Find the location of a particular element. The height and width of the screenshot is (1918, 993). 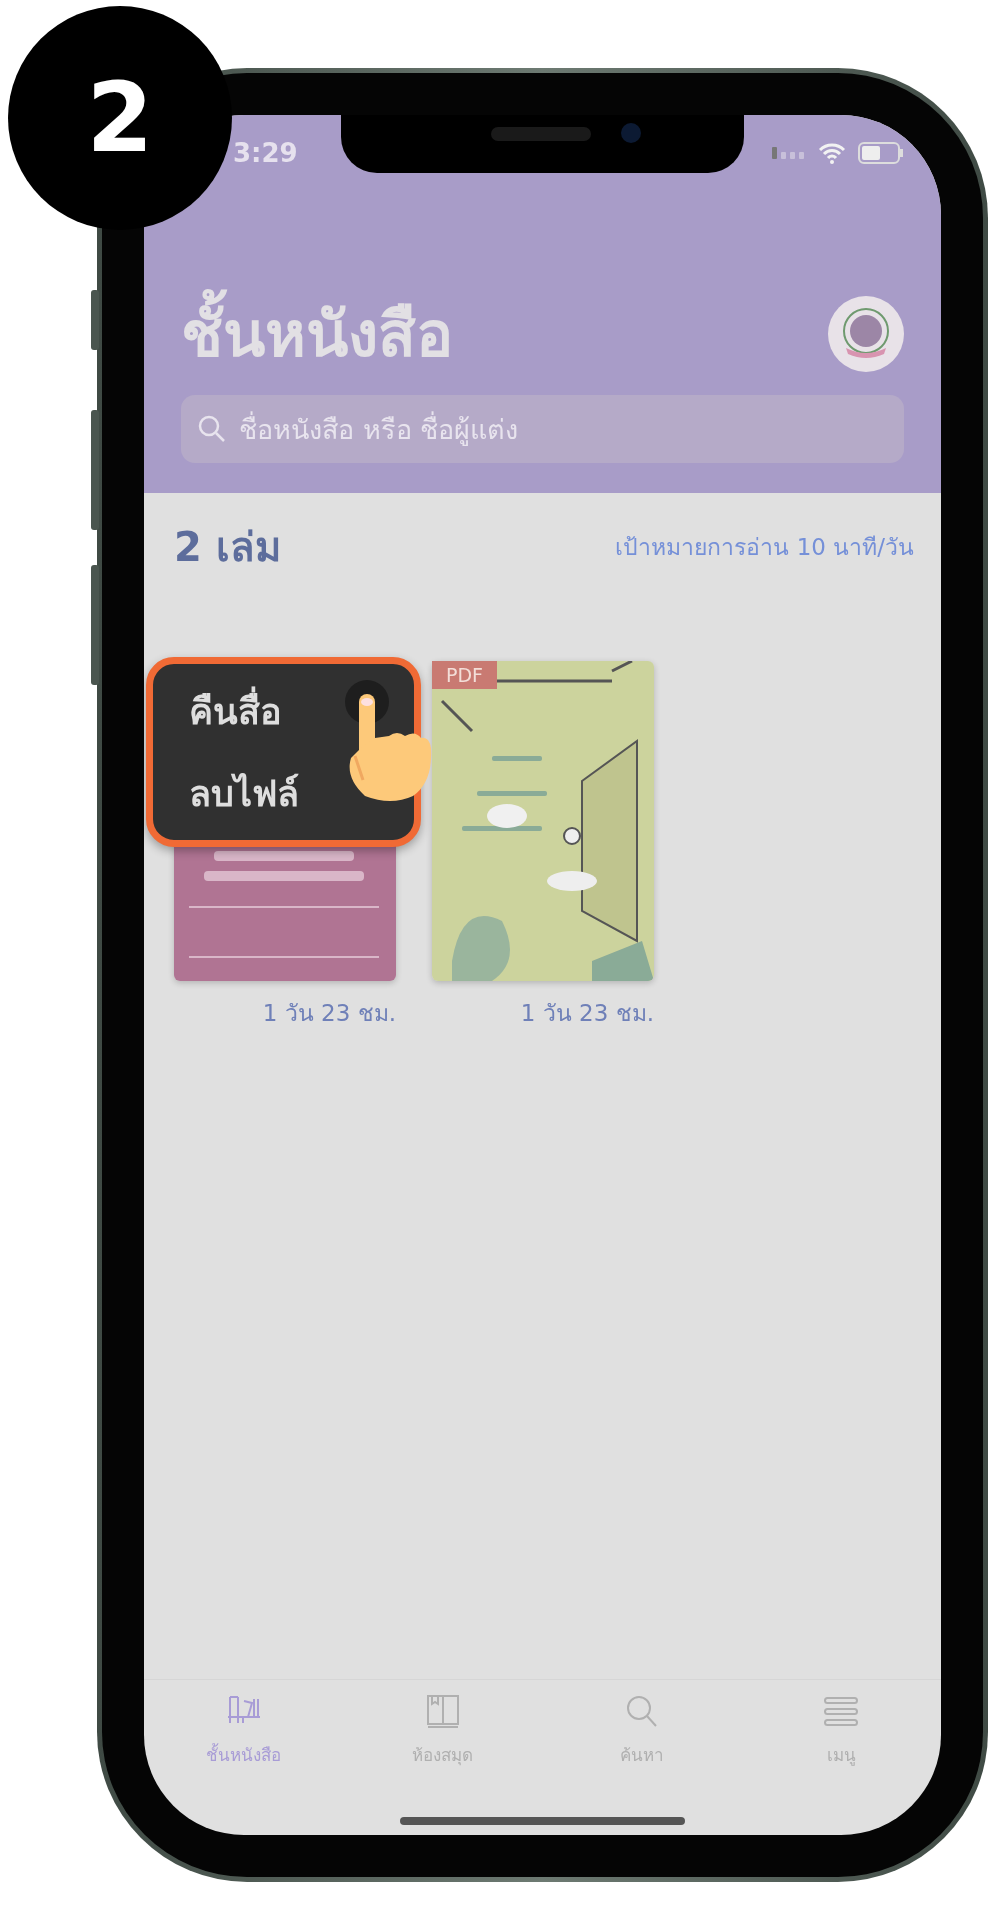

menu-item: ลบไฟล์ is located at coordinates (244, 793).